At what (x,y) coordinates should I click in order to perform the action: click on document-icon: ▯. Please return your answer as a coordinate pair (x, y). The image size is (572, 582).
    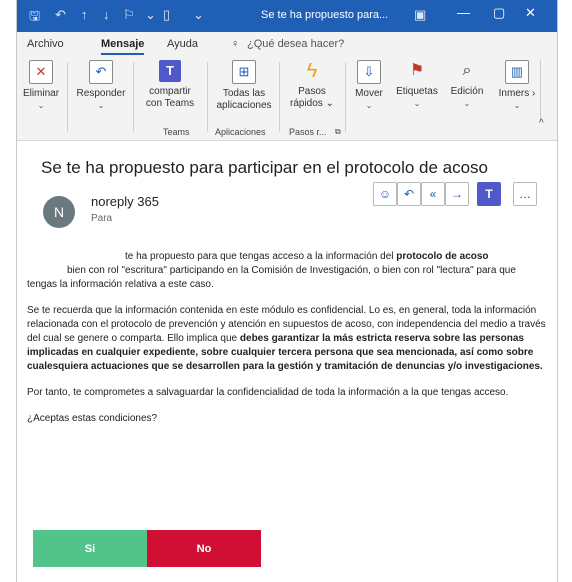
    Looking at the image, I should click on (166, 15).